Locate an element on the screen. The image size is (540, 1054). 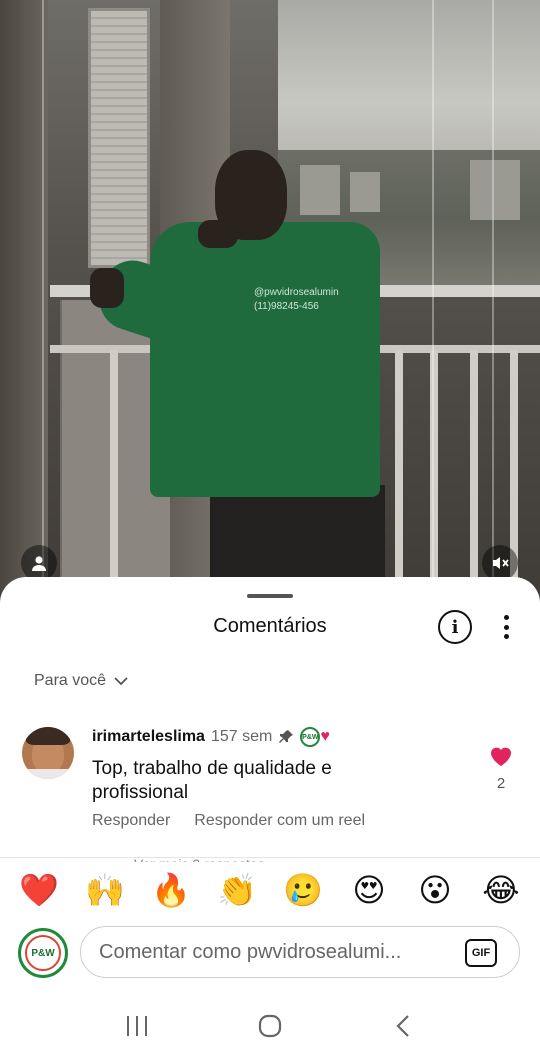
avatar-hair is located at coordinates (48, 736).